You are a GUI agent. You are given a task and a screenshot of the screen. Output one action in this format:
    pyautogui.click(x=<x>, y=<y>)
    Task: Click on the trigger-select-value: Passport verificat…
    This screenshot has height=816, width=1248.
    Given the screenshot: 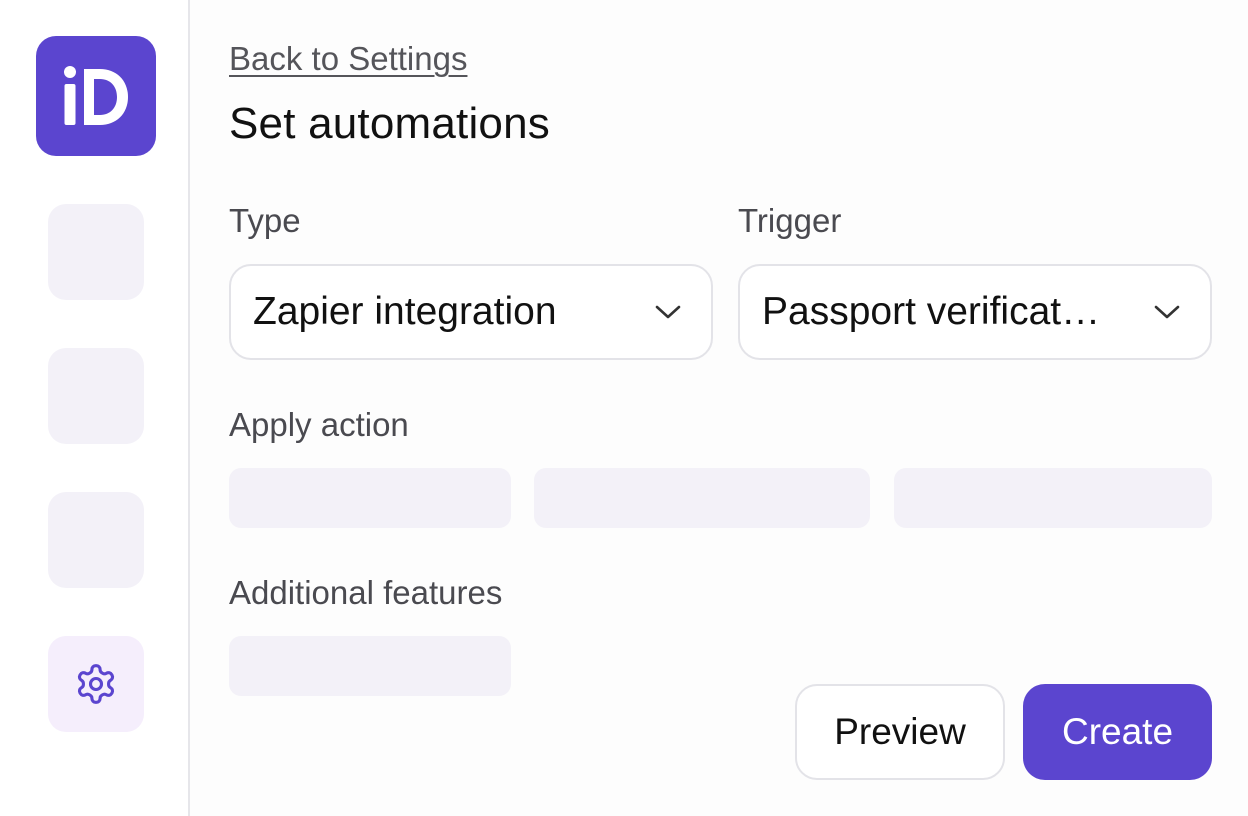 What is the action you would take?
    pyautogui.click(x=931, y=311)
    